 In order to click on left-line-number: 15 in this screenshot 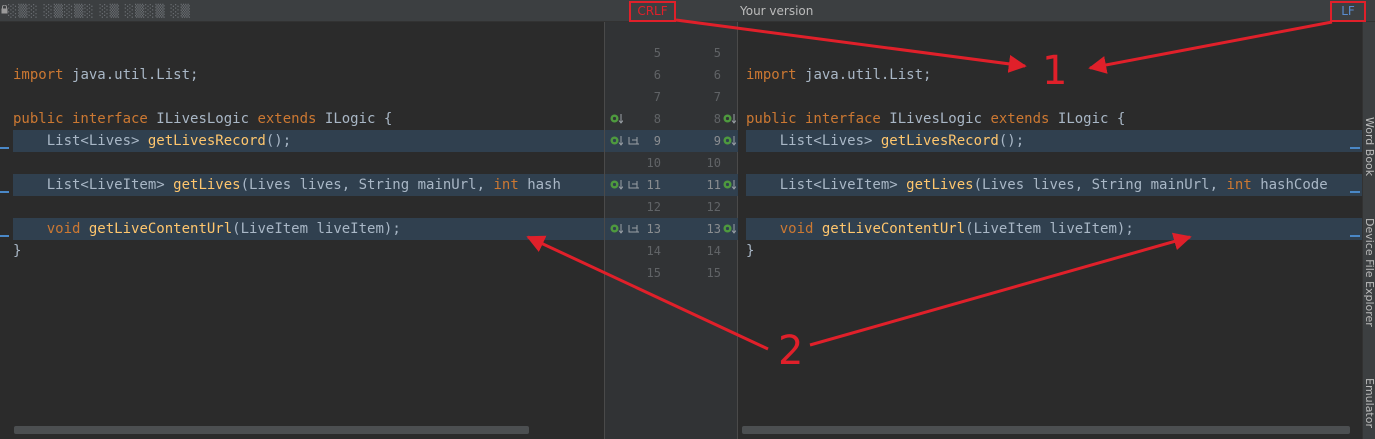, I will do `click(653, 273)`.